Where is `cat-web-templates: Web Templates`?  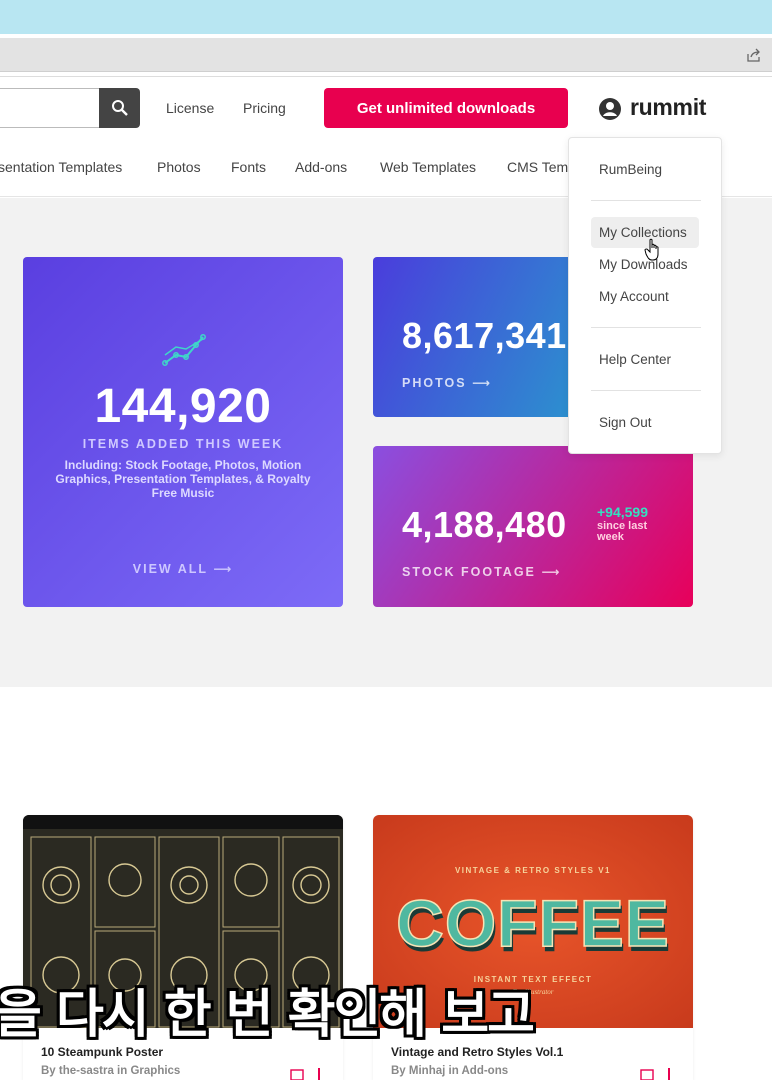
cat-web-templates: Web Templates is located at coordinates (428, 167).